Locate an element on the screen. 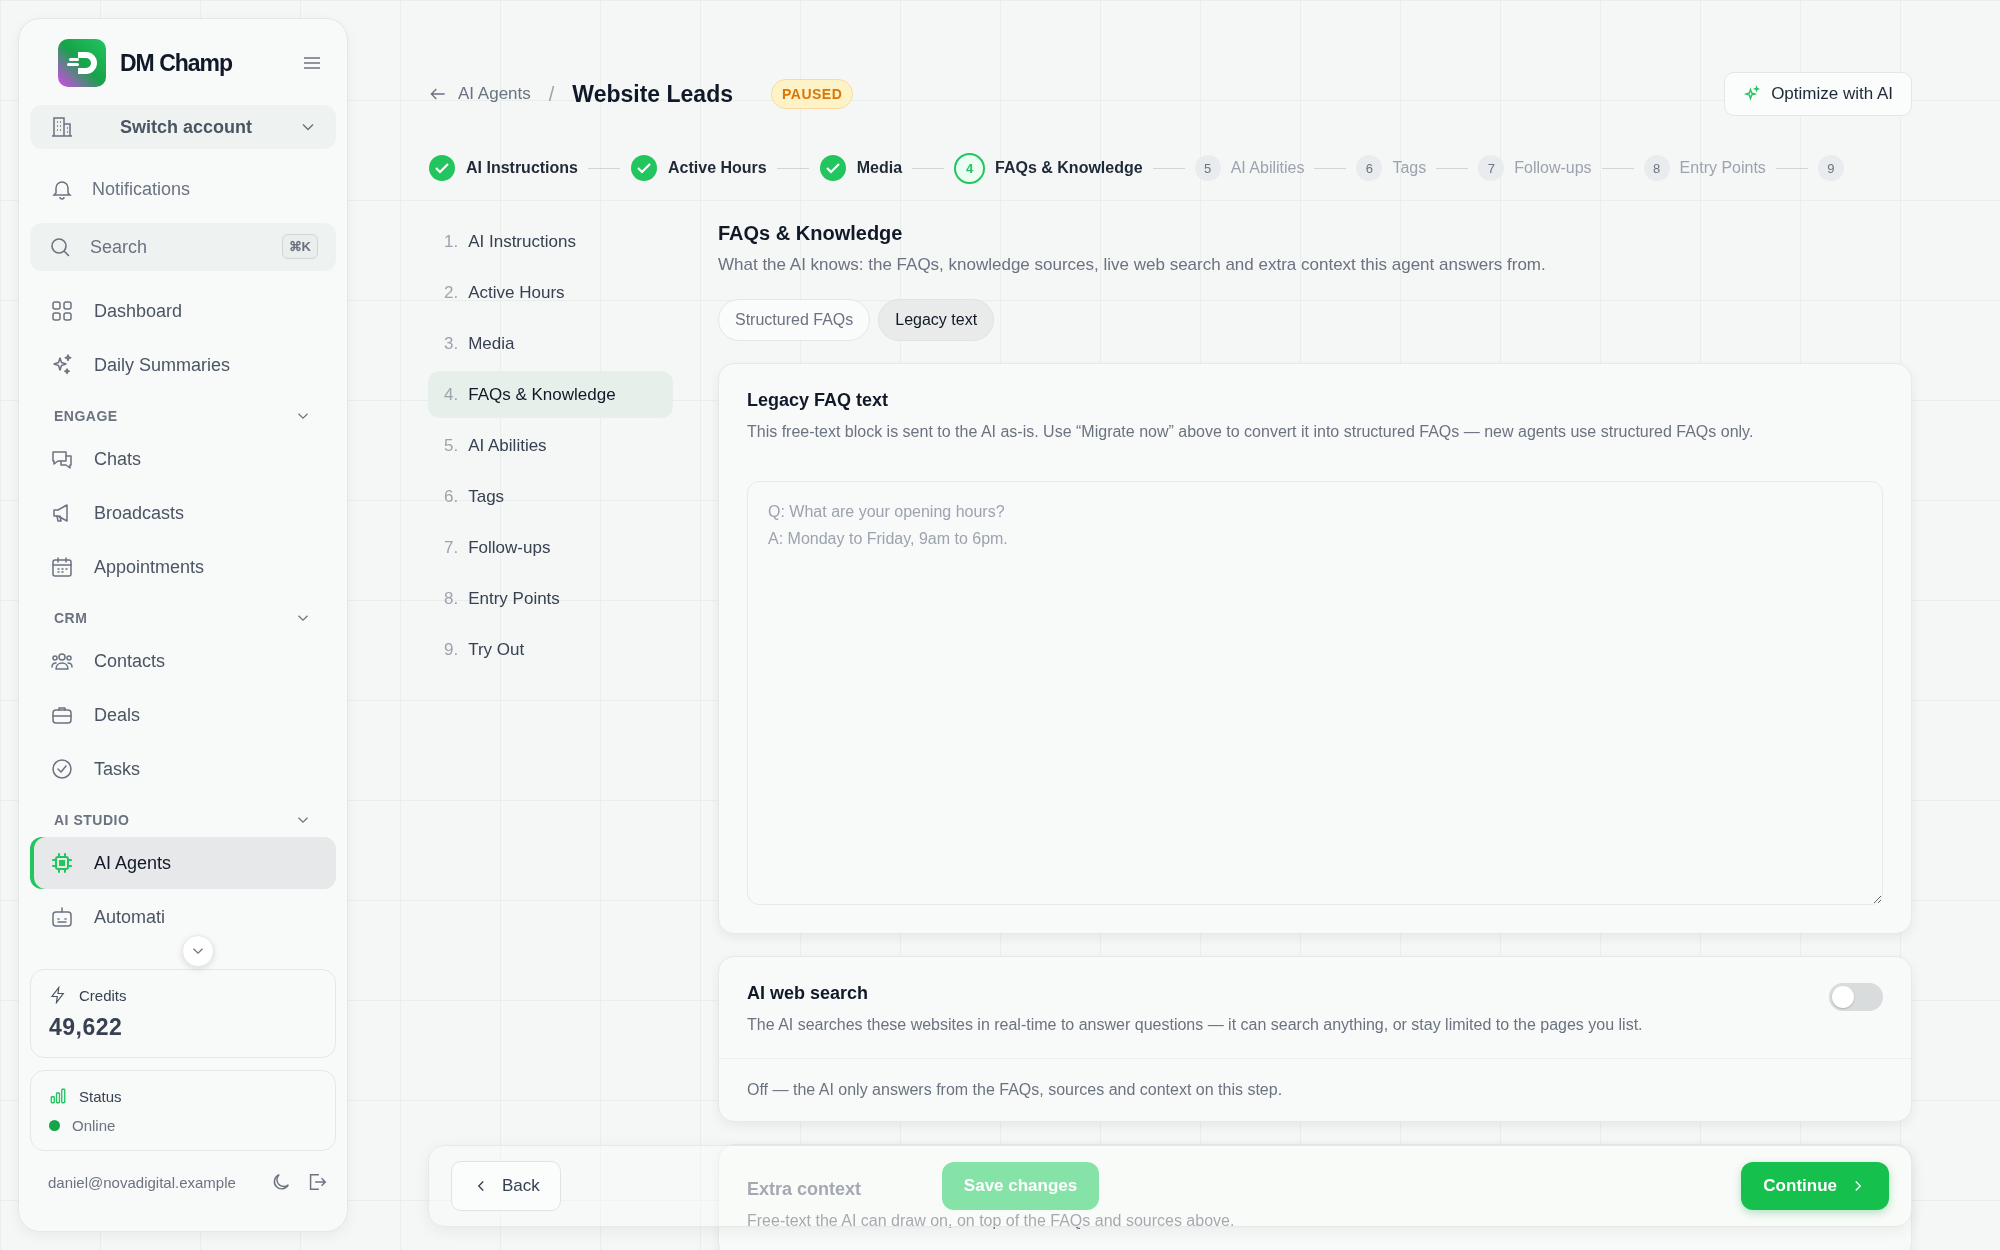 The image size is (2000, 1250). step-link: 6. Tags is located at coordinates (550, 496).